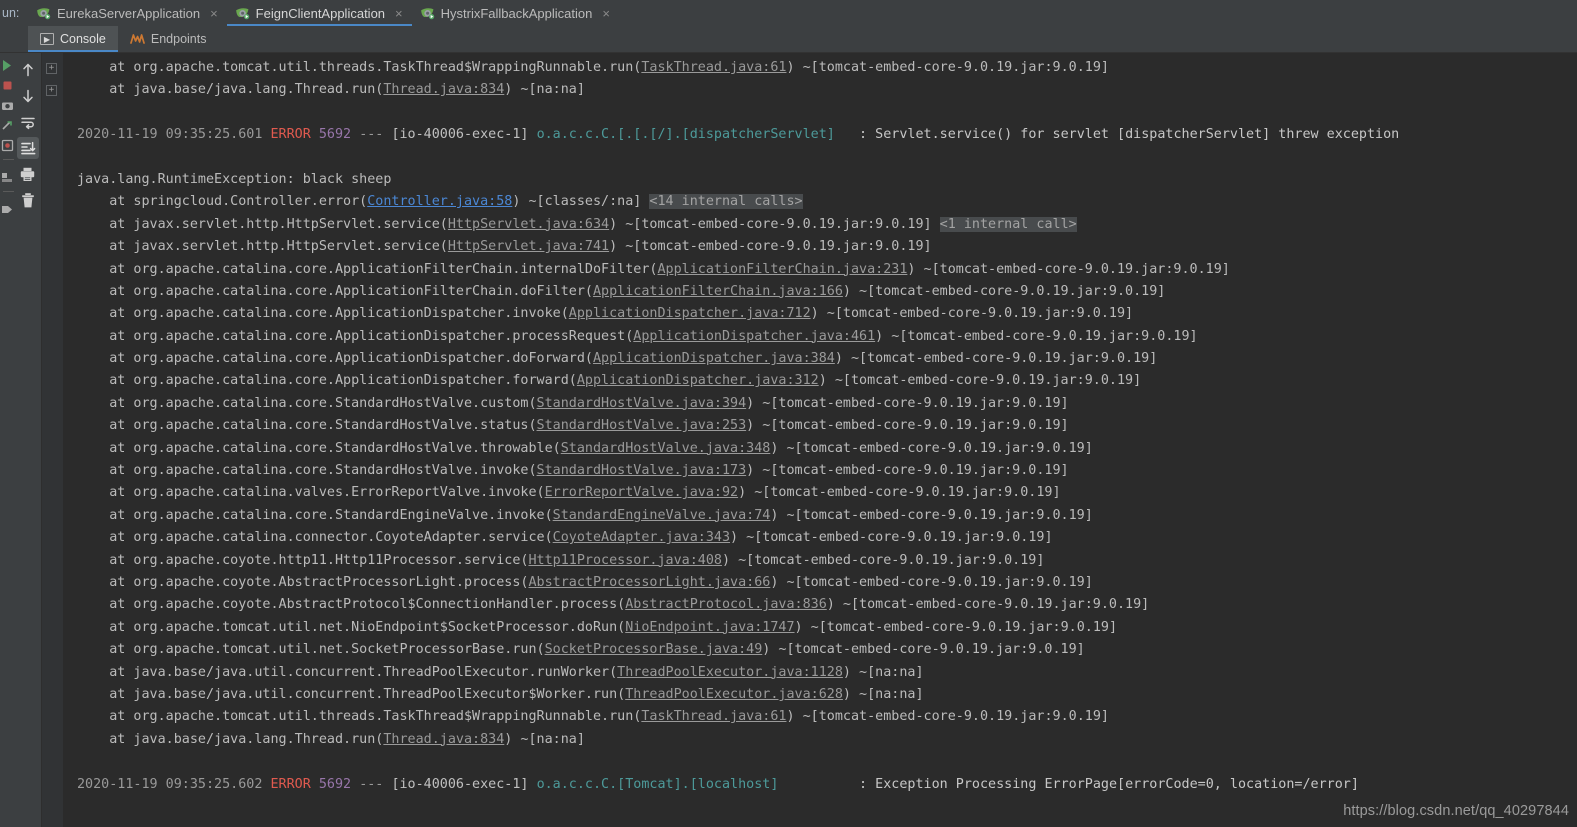 The height and width of the screenshot is (827, 1577). What do you see at coordinates (168, 39) in the screenshot?
I see `tab-endpoints: Endpoints` at bounding box center [168, 39].